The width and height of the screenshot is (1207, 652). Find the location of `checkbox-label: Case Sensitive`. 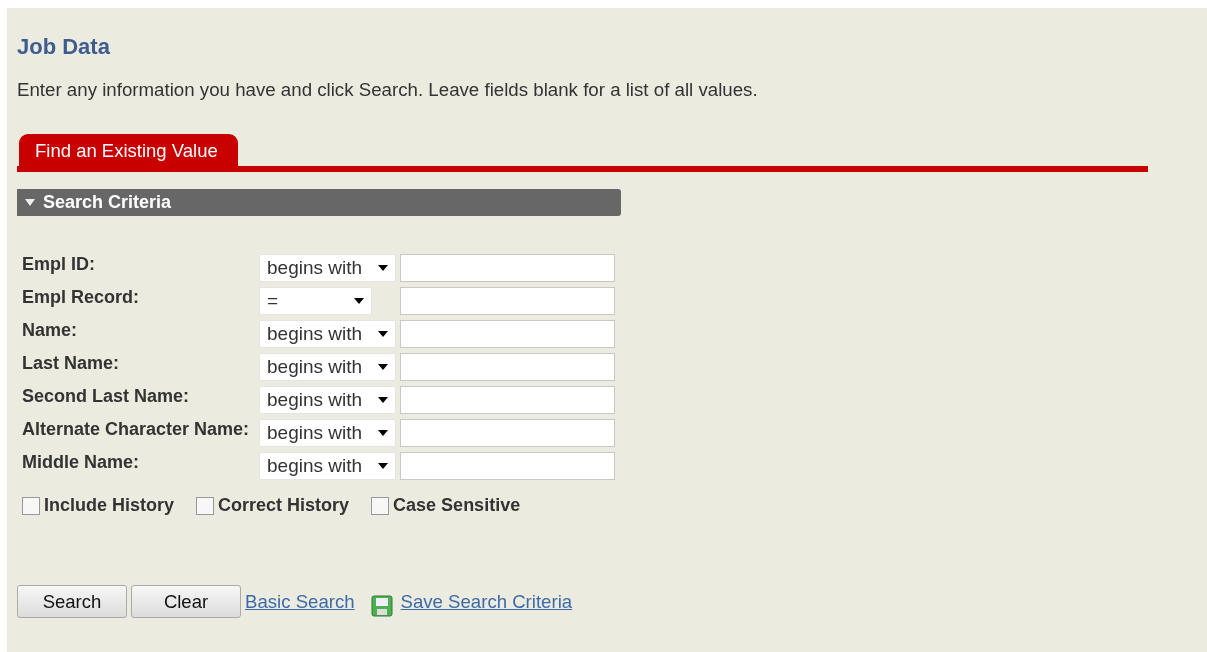

checkbox-label: Case Sensitive is located at coordinates (457, 506).